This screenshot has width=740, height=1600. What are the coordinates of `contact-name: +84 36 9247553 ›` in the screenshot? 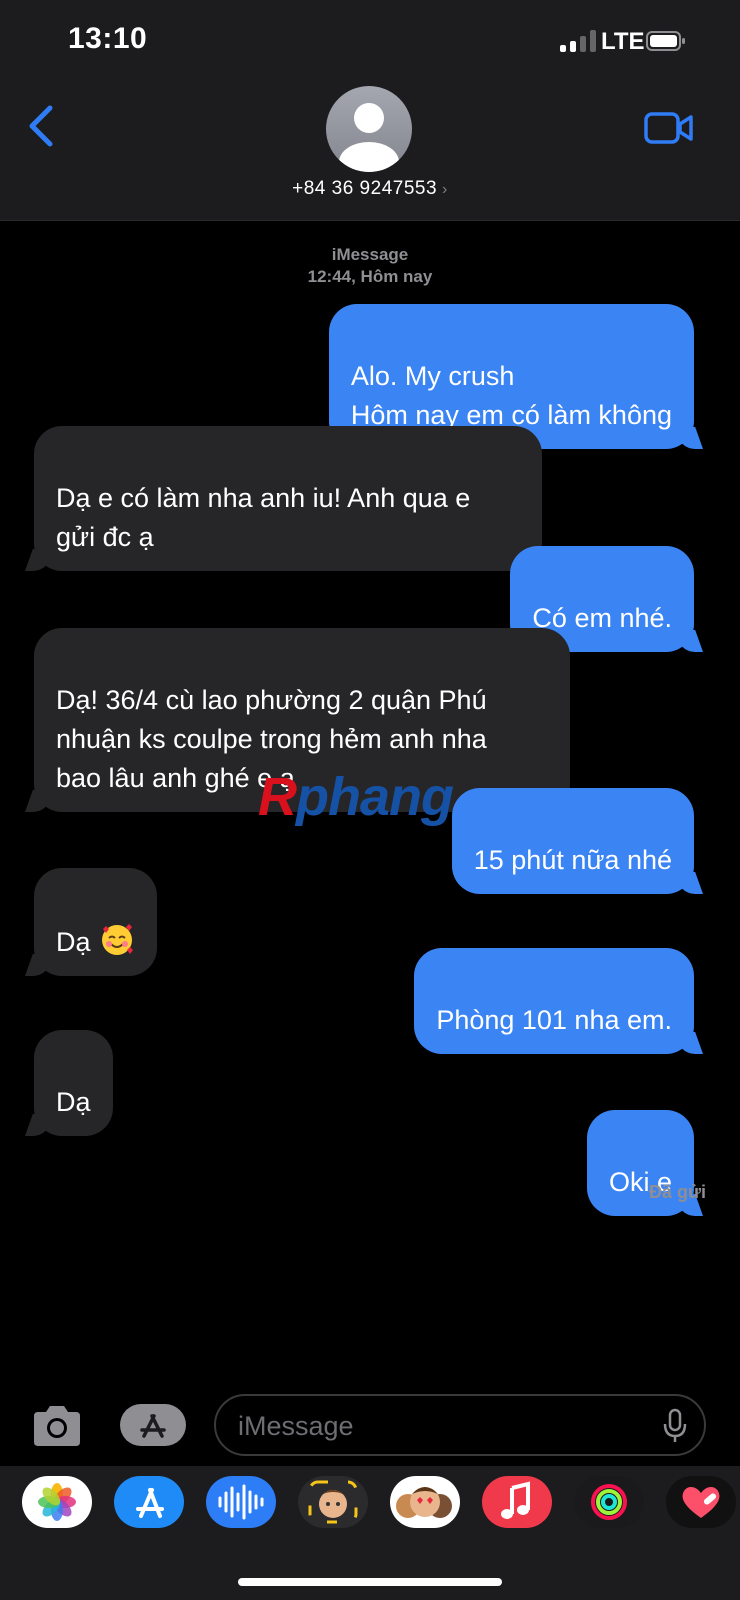 It's located at (370, 189).